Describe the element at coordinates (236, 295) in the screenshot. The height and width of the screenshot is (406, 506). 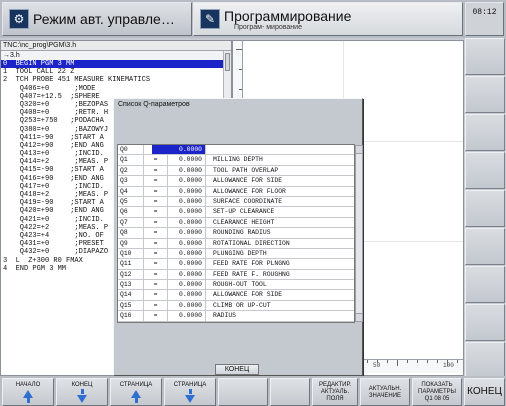
I see `q-parameter-row: Q14 = 0.0000 ALLOWANCE FOR SIDE` at that location.